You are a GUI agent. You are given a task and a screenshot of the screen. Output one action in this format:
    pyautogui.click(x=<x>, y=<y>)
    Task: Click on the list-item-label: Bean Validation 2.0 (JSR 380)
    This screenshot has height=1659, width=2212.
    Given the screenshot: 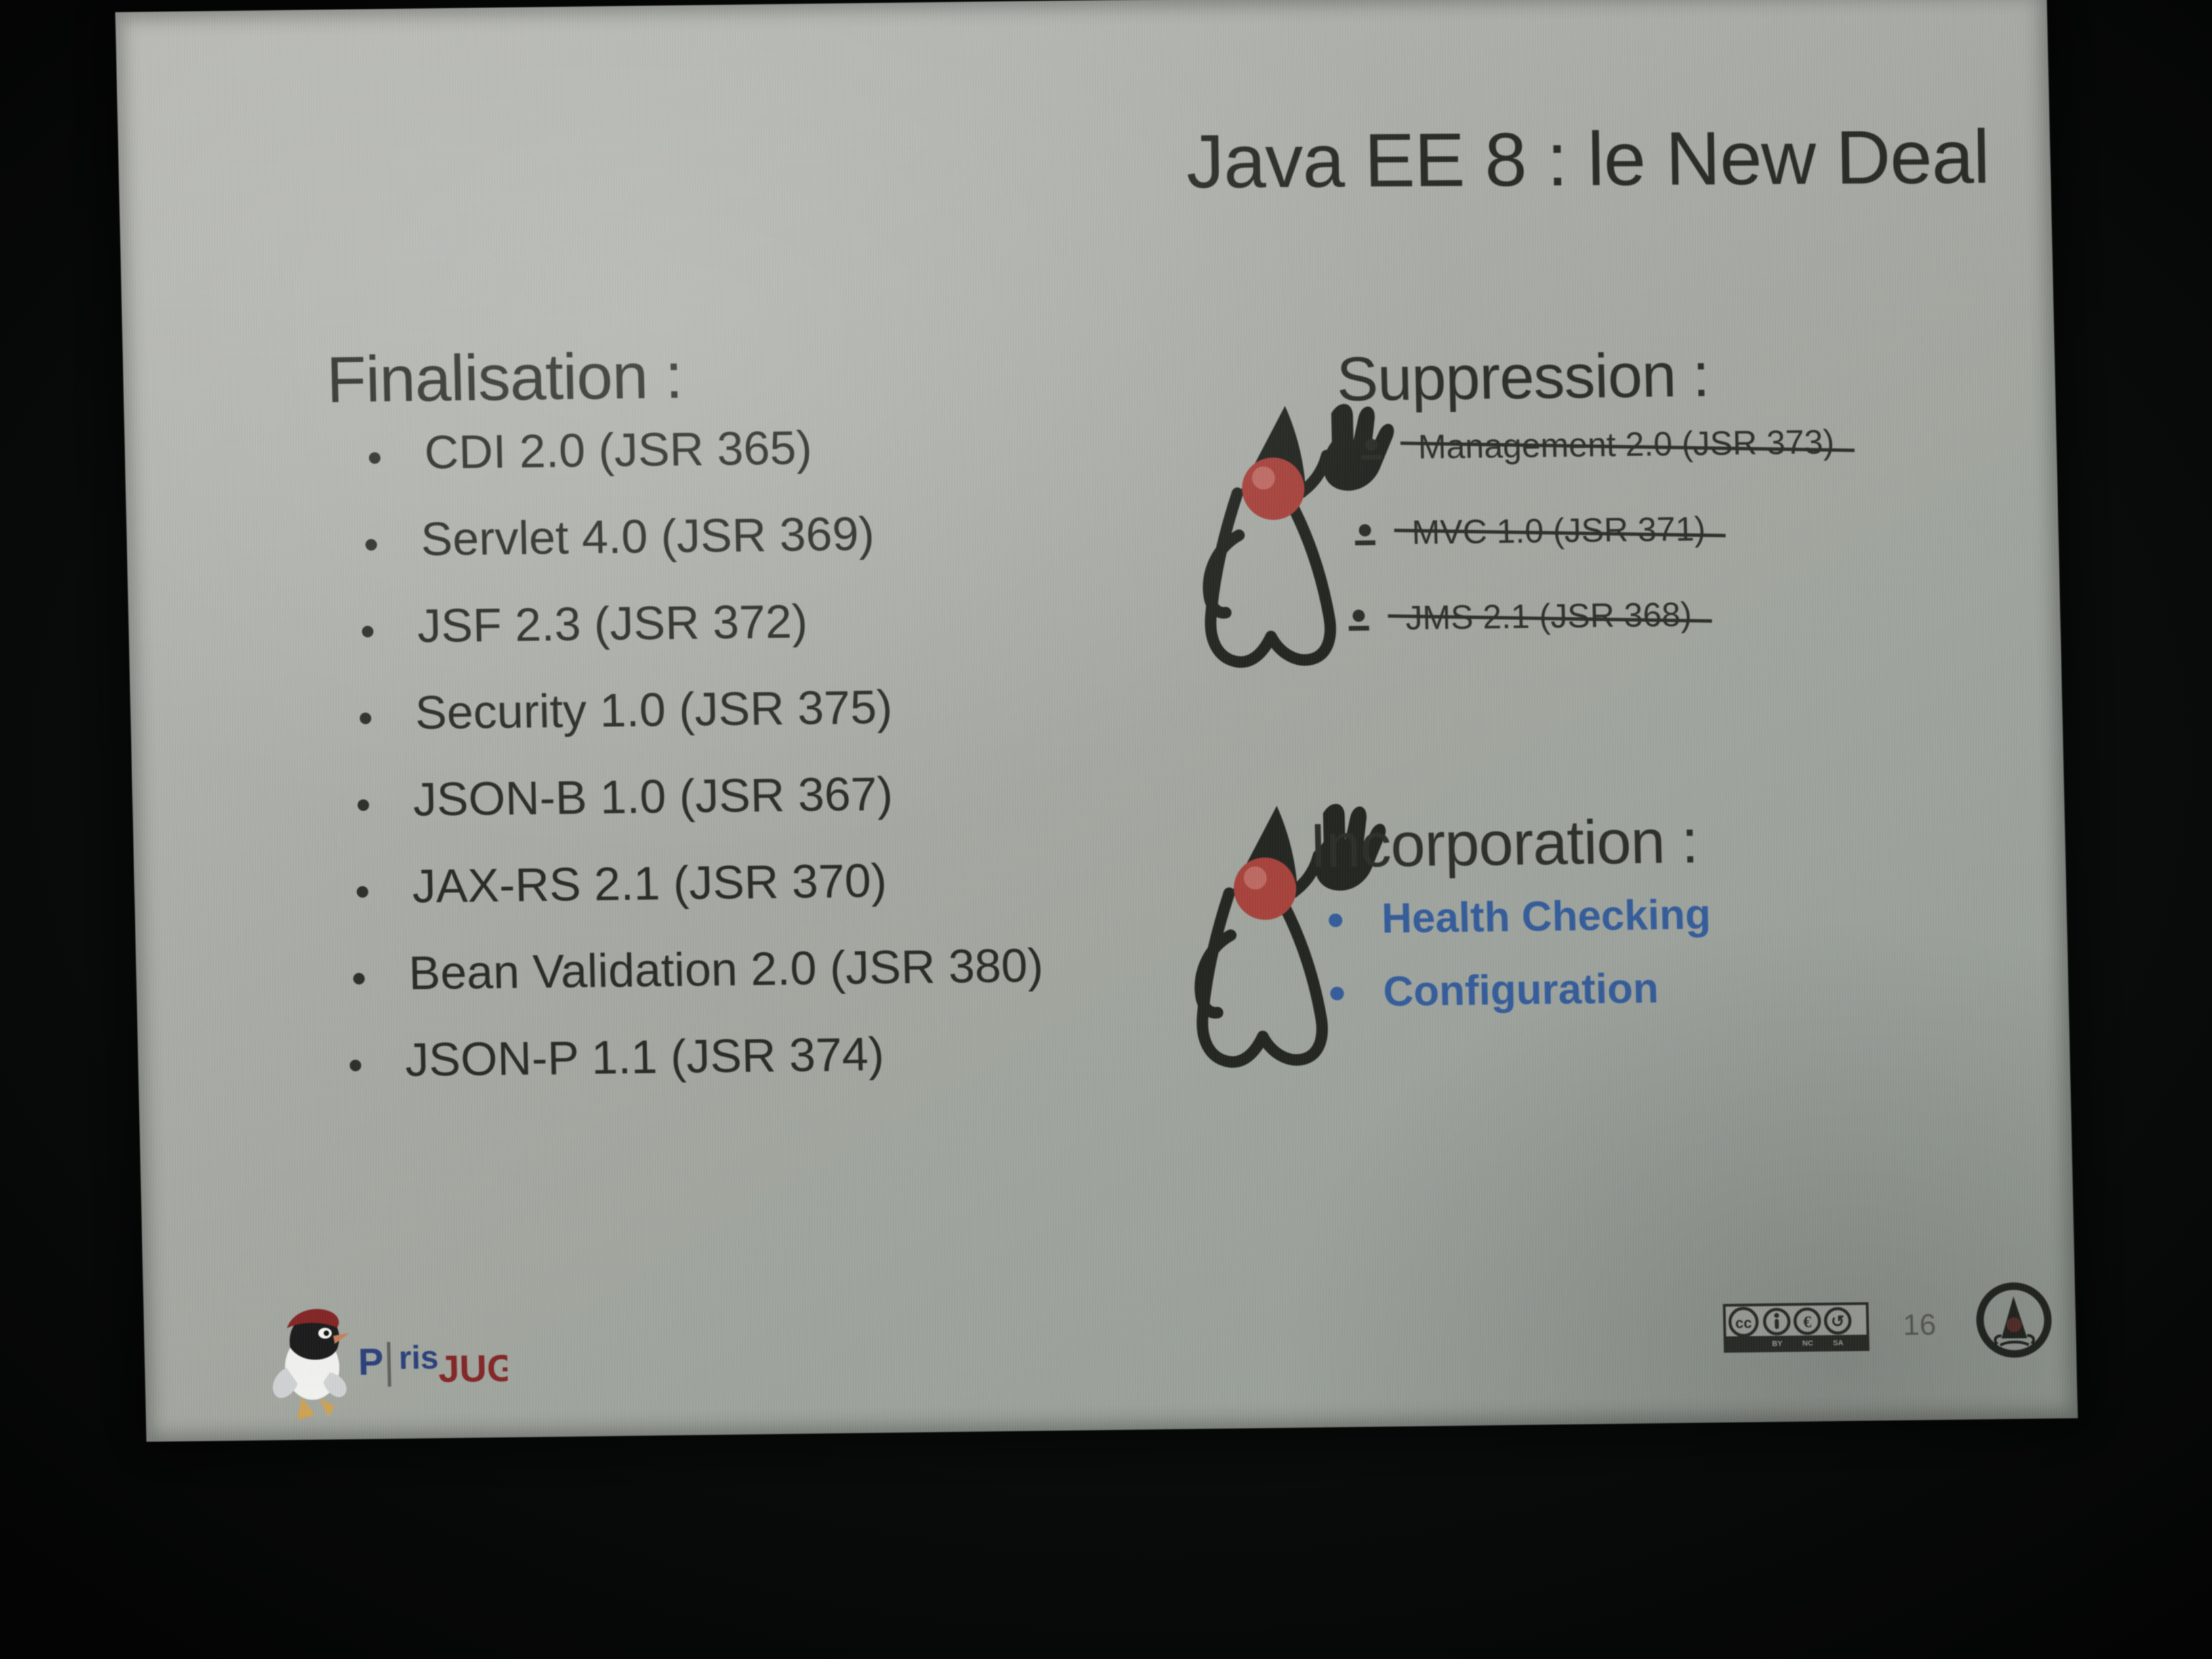 What is the action you would take?
    pyautogui.click(x=726, y=970)
    